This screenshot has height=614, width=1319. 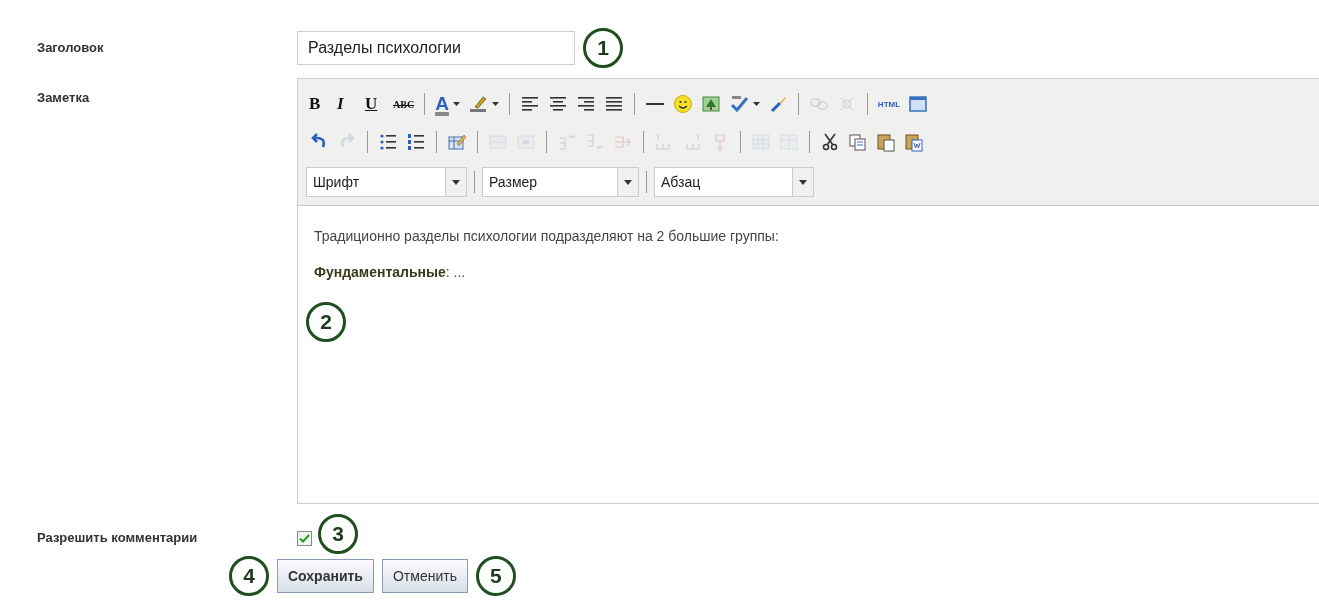 I want to click on copy-icon, so click(x=858, y=142).